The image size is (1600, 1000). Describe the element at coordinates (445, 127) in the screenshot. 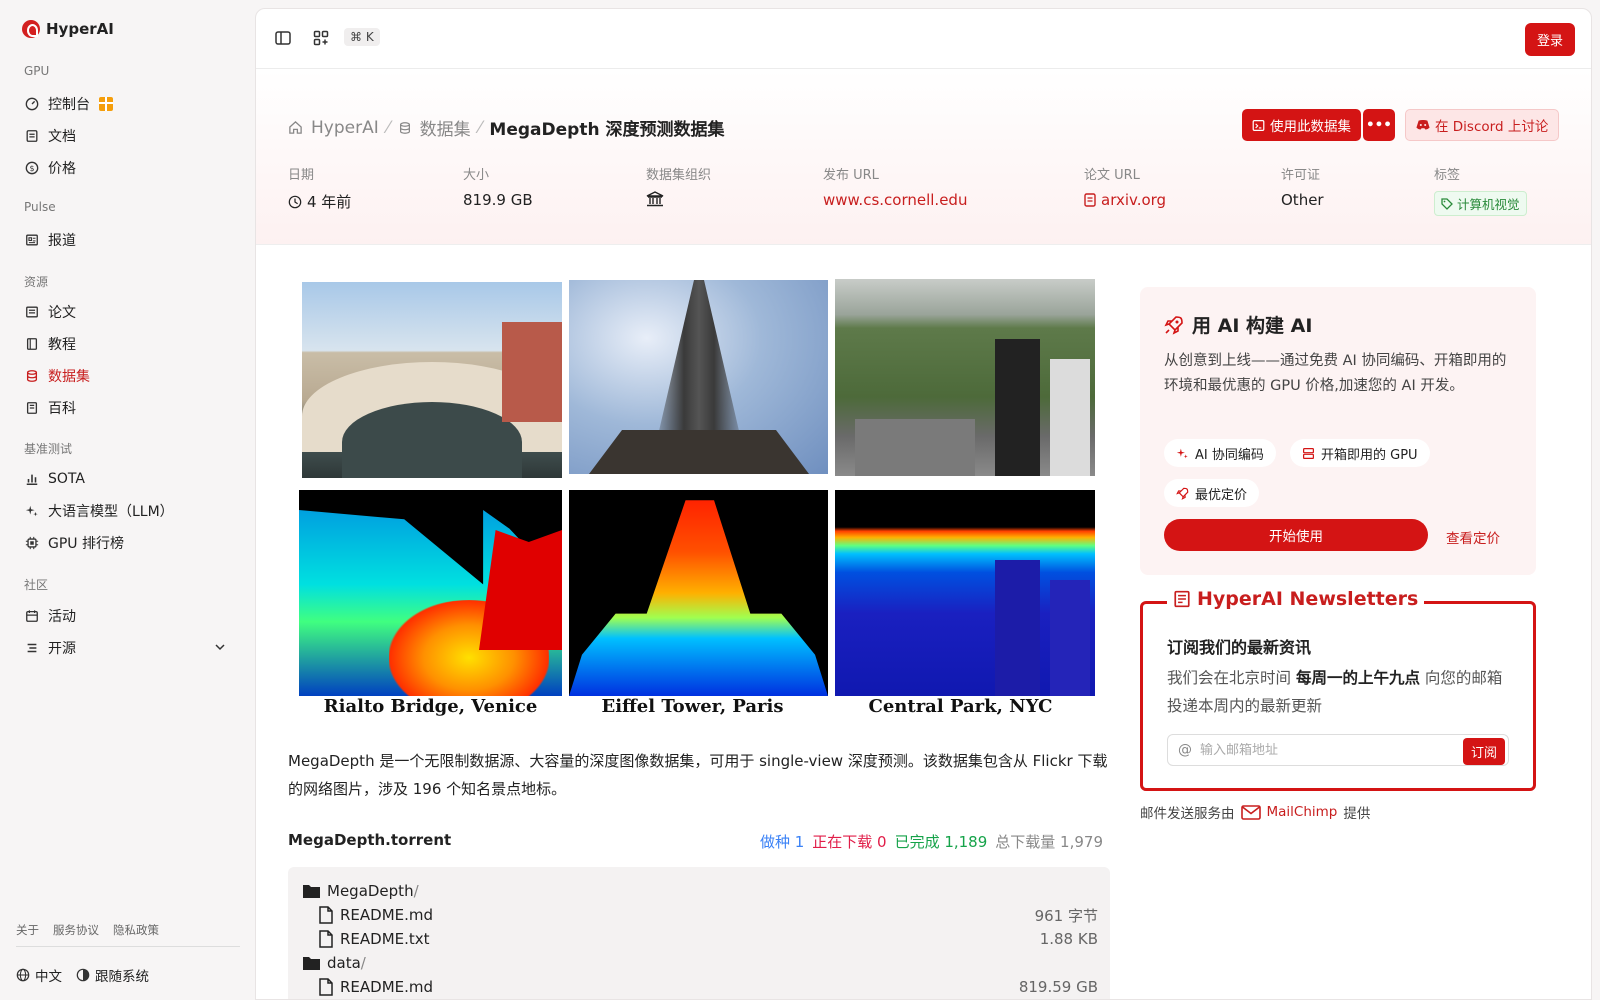

I see `breadcrumb-datasets: 数据集` at that location.